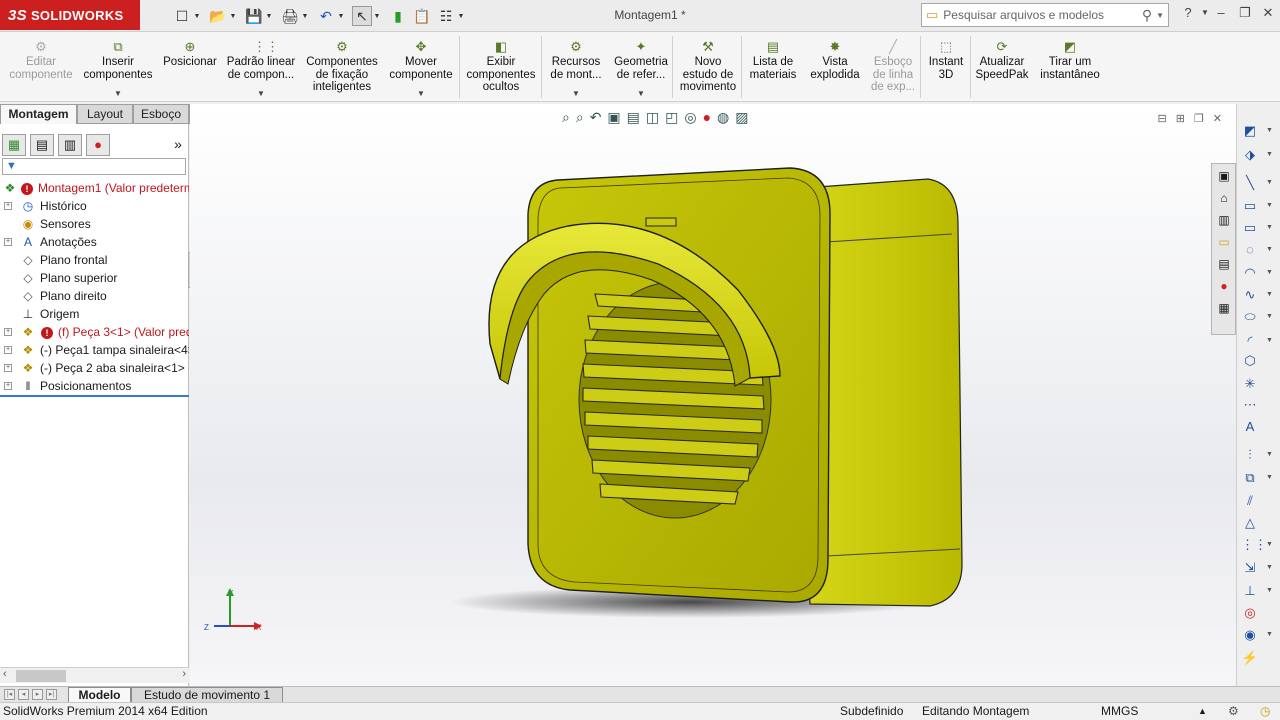  What do you see at coordinates (446, 16) in the screenshot?
I see `options-icon: ☷` at bounding box center [446, 16].